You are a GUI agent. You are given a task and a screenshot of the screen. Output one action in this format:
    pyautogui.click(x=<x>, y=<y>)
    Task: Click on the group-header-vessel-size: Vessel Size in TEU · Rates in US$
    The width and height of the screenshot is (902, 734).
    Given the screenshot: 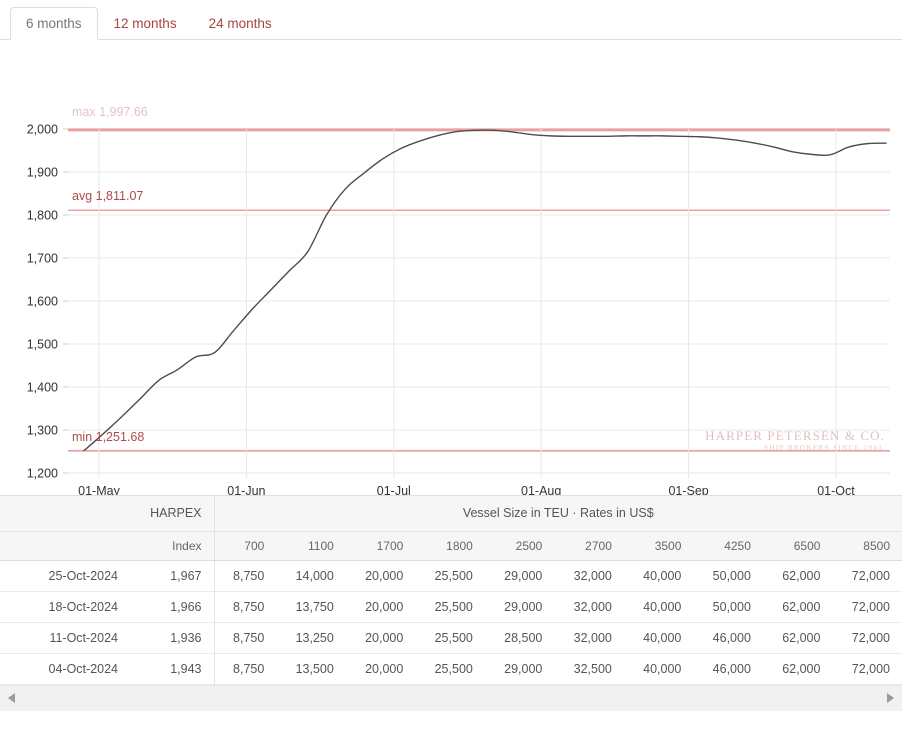 What is the action you would take?
    pyautogui.click(x=558, y=514)
    